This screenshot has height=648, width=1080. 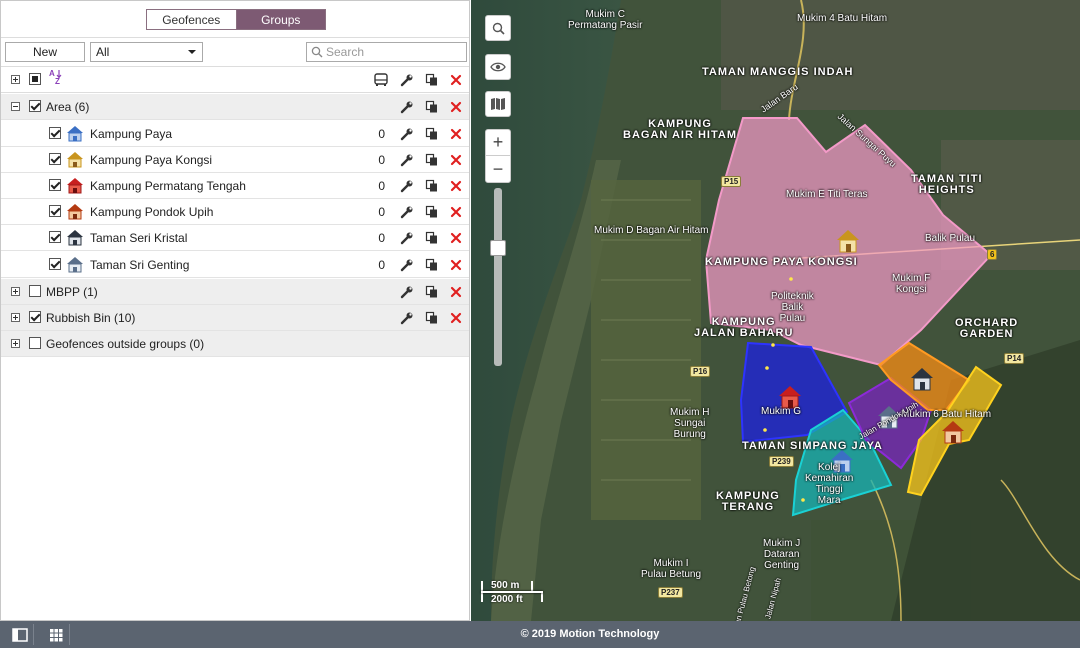 I want to click on tab-bar: Geofences Groups, so click(x=236, y=19).